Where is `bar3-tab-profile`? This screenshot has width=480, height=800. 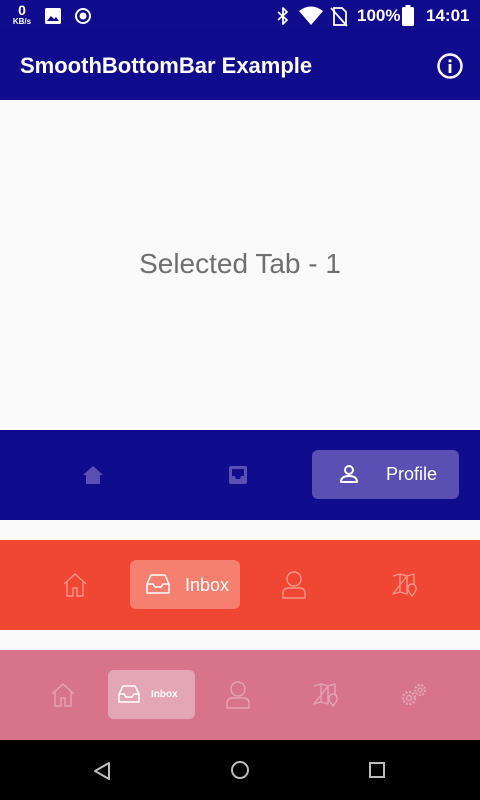
bar3-tab-profile is located at coordinates (238, 695).